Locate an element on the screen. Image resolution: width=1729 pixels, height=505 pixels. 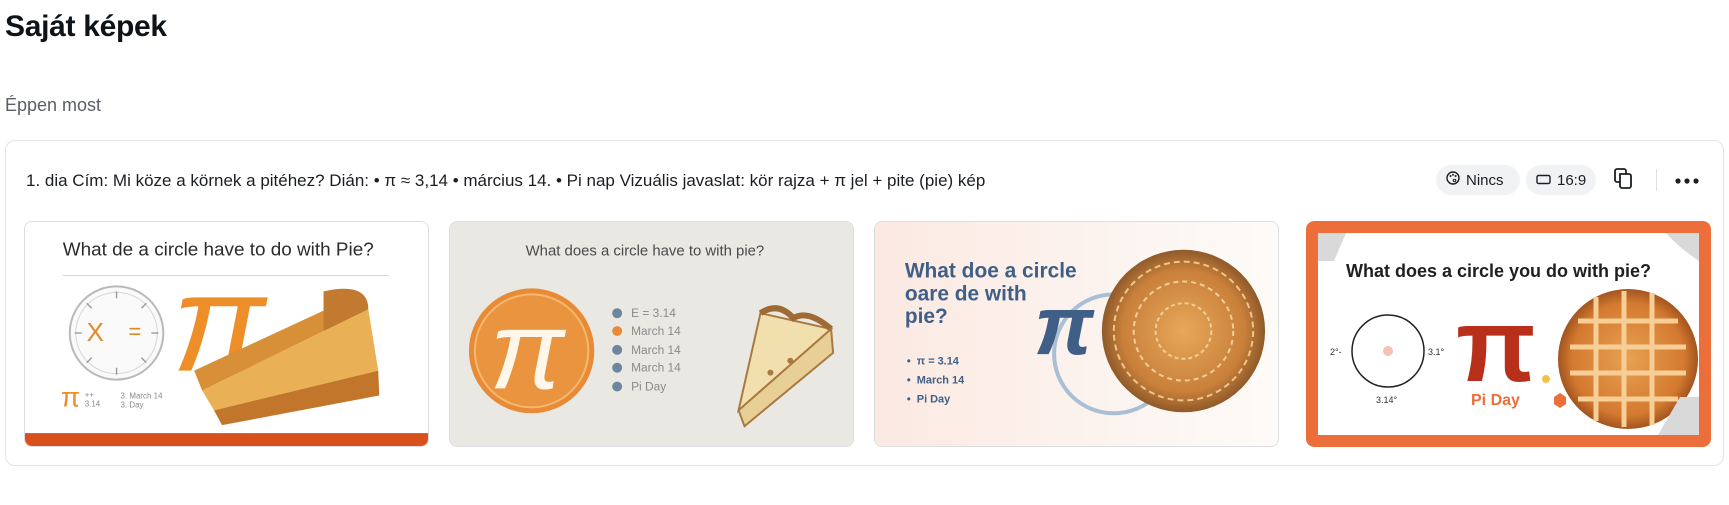
ratio-chip-label: 16:9 is located at coordinates (1572, 180).